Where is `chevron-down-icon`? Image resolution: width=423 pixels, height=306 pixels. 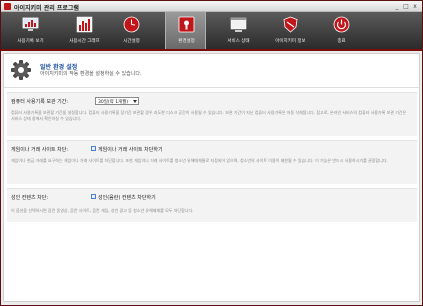
chevron-down-icon is located at coordinates (135, 101).